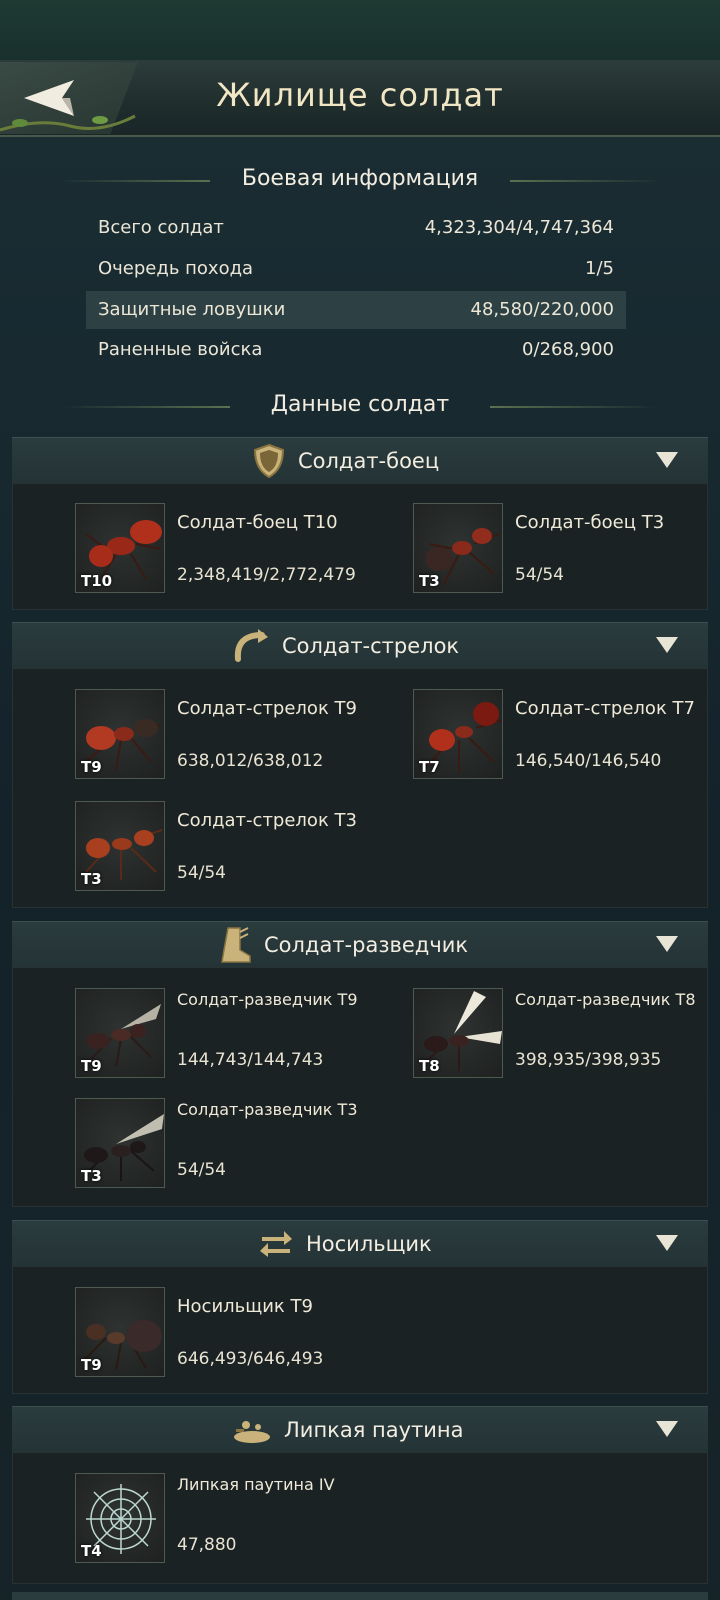 The image size is (720, 1600). I want to click on unit-count: 638,012/638,012, so click(250, 761).